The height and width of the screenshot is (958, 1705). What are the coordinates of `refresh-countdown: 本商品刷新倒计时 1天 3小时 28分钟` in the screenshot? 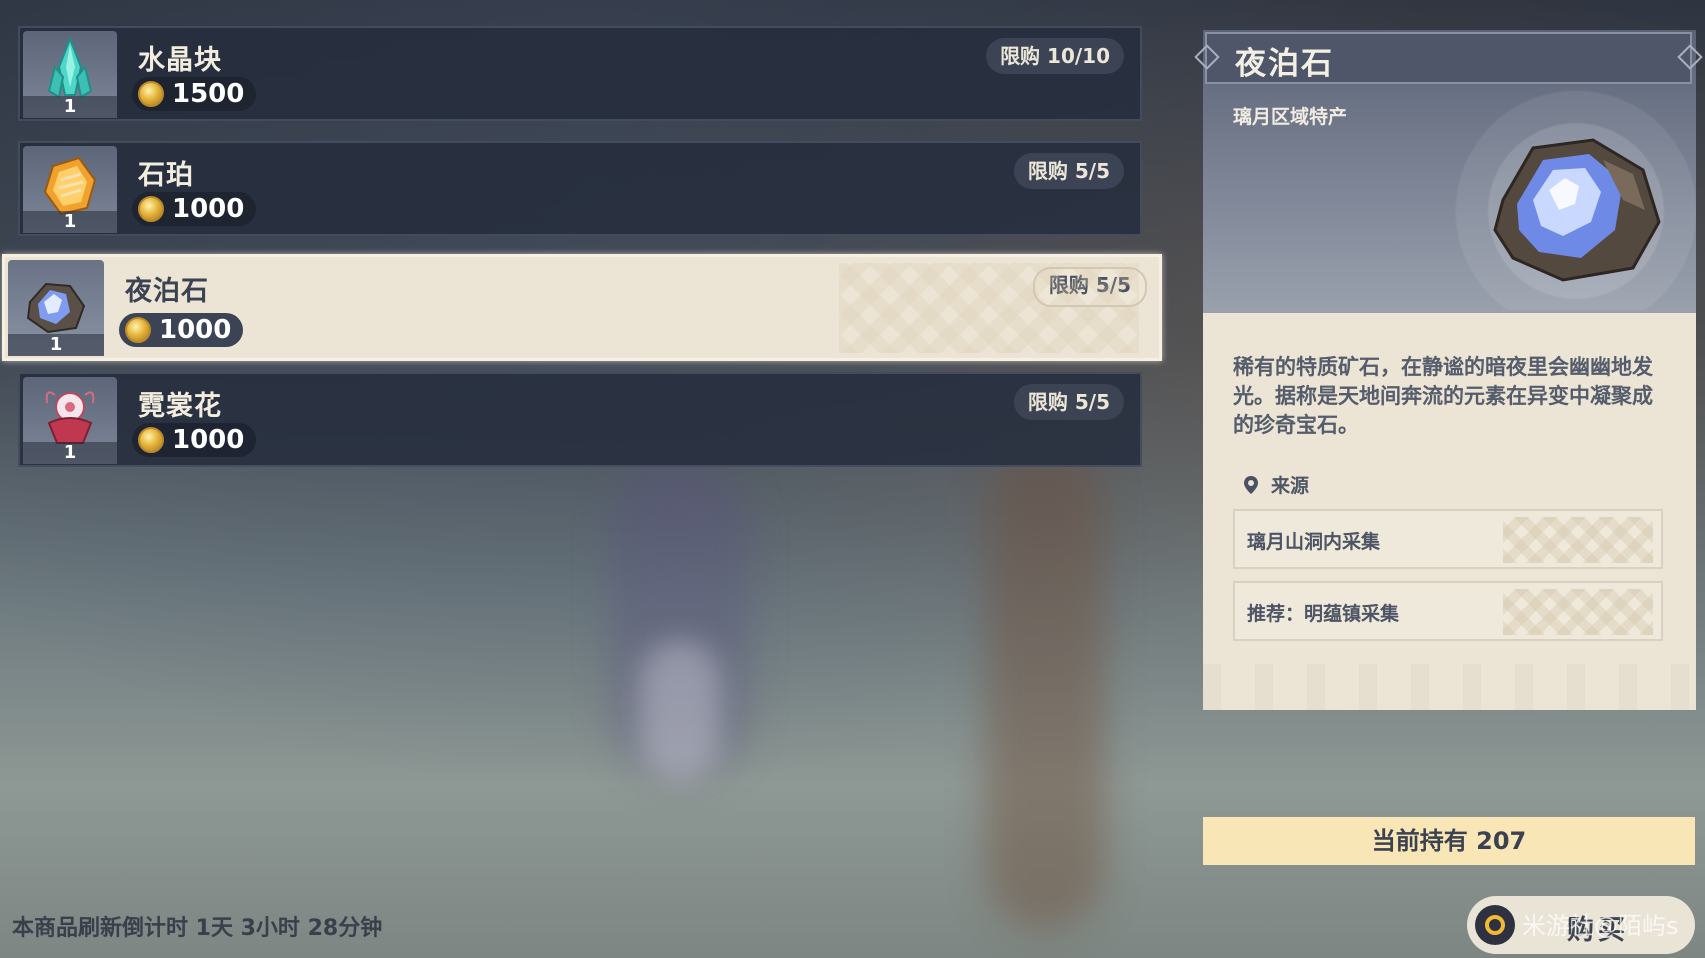 It's located at (197, 928).